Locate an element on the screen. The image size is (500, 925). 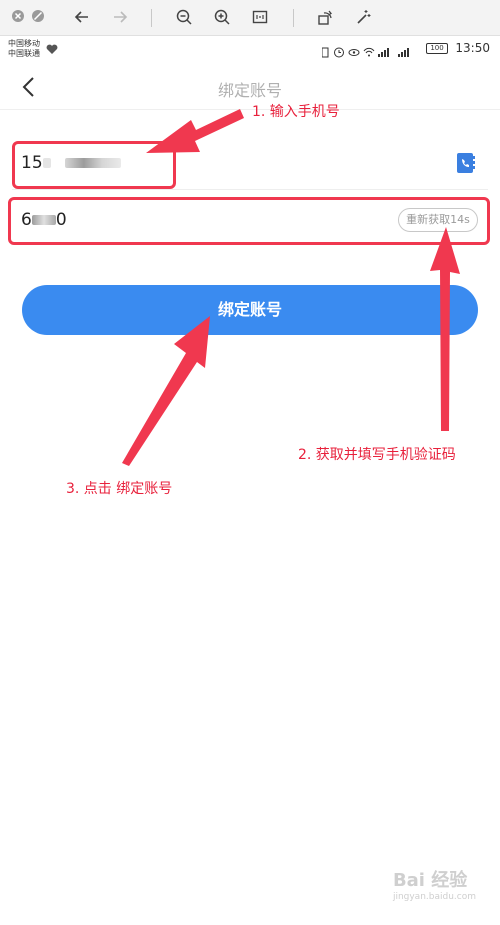
phonebook-icon is located at coordinates (466, 163).